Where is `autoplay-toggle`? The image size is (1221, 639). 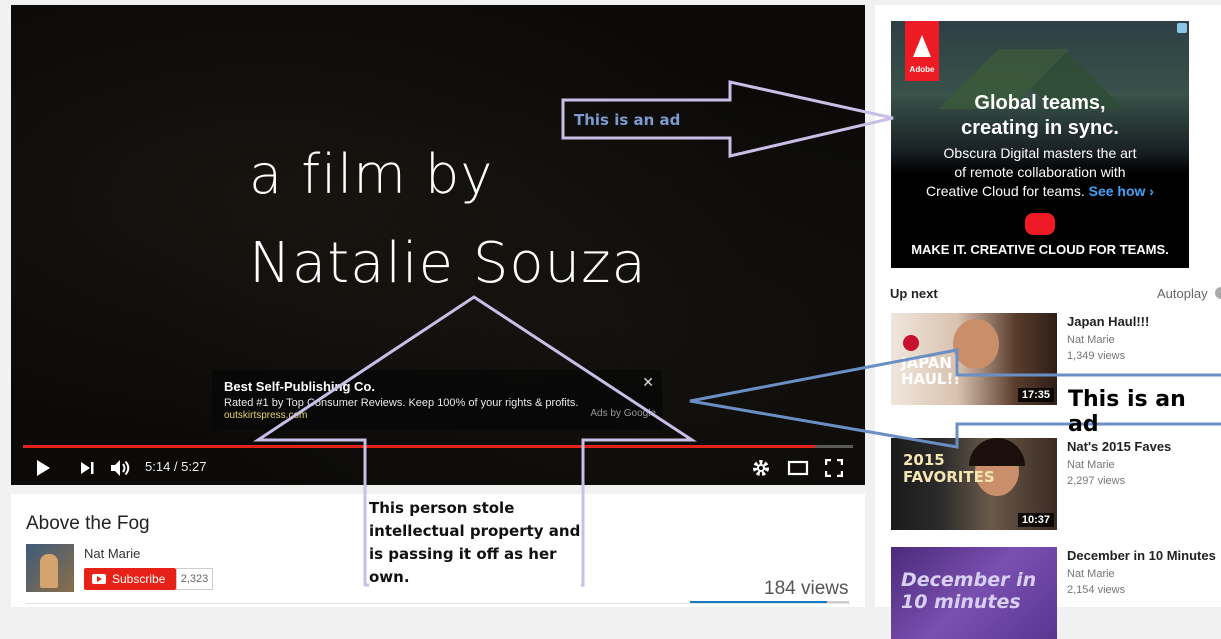
autoplay-toggle is located at coordinates (1218, 293).